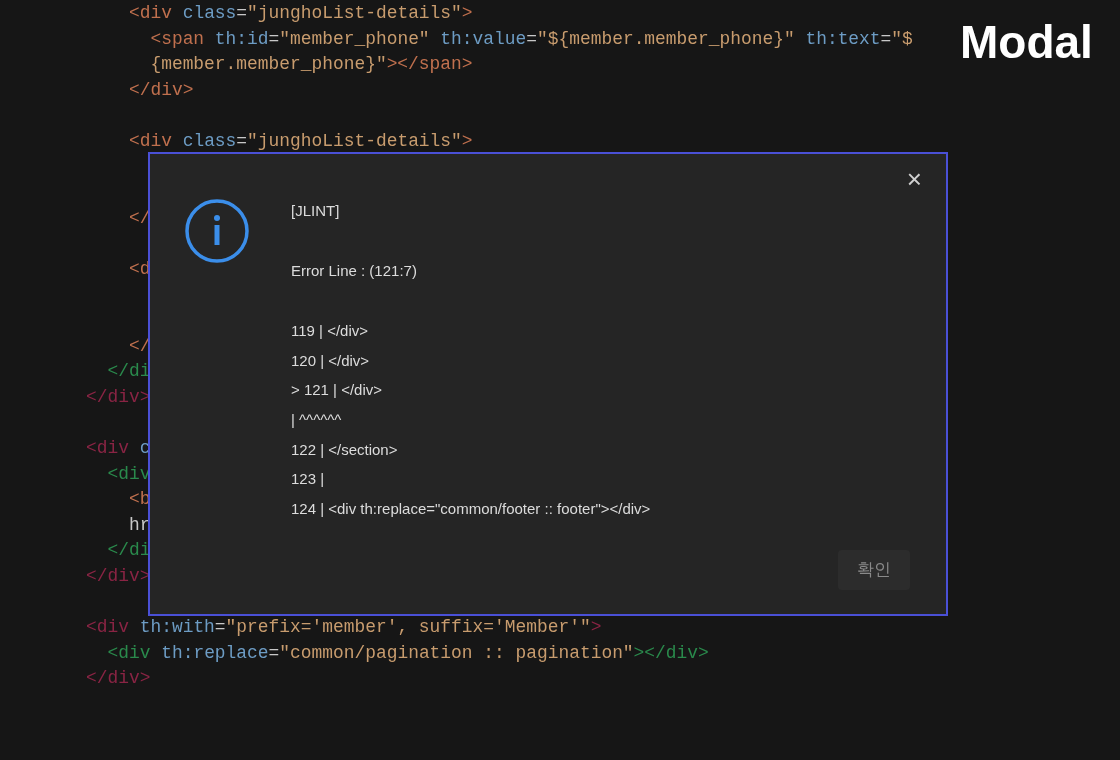 The height and width of the screenshot is (760, 1120). What do you see at coordinates (843, 38) in the screenshot?
I see `code-attribute: th:text` at bounding box center [843, 38].